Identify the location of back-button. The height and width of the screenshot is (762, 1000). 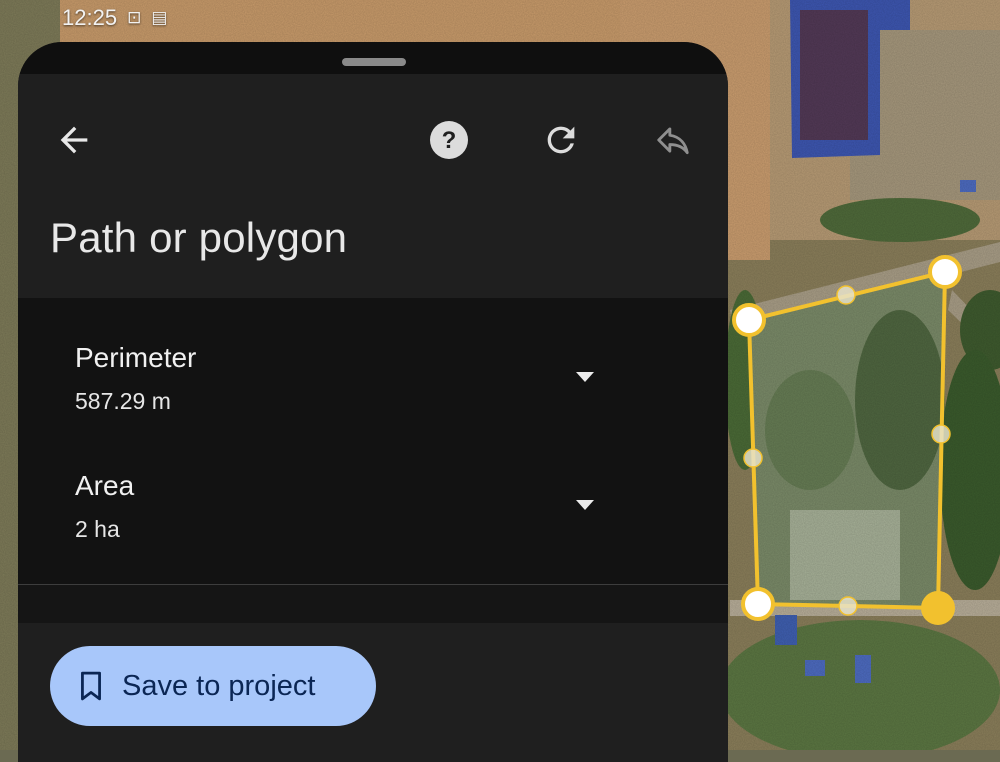
(74, 140).